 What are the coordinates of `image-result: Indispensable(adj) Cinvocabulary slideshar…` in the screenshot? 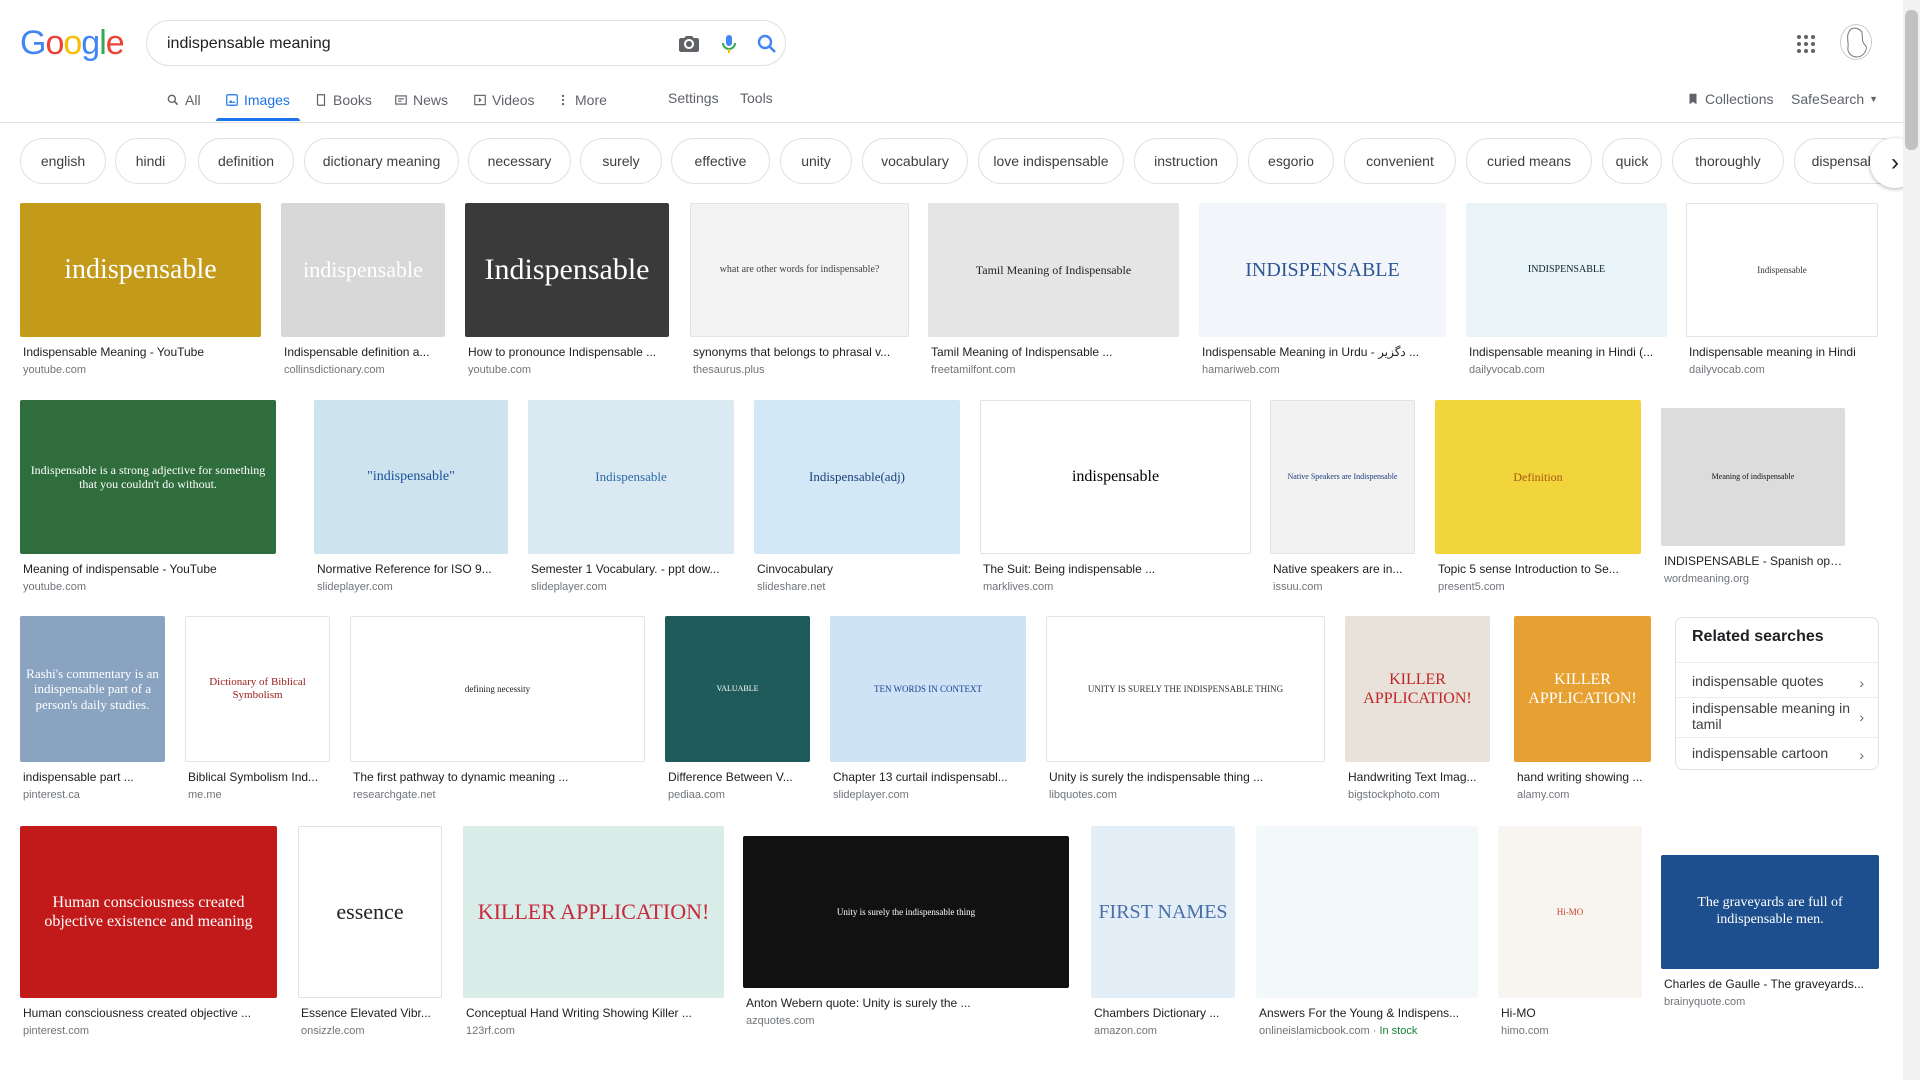 It's located at (857, 497).